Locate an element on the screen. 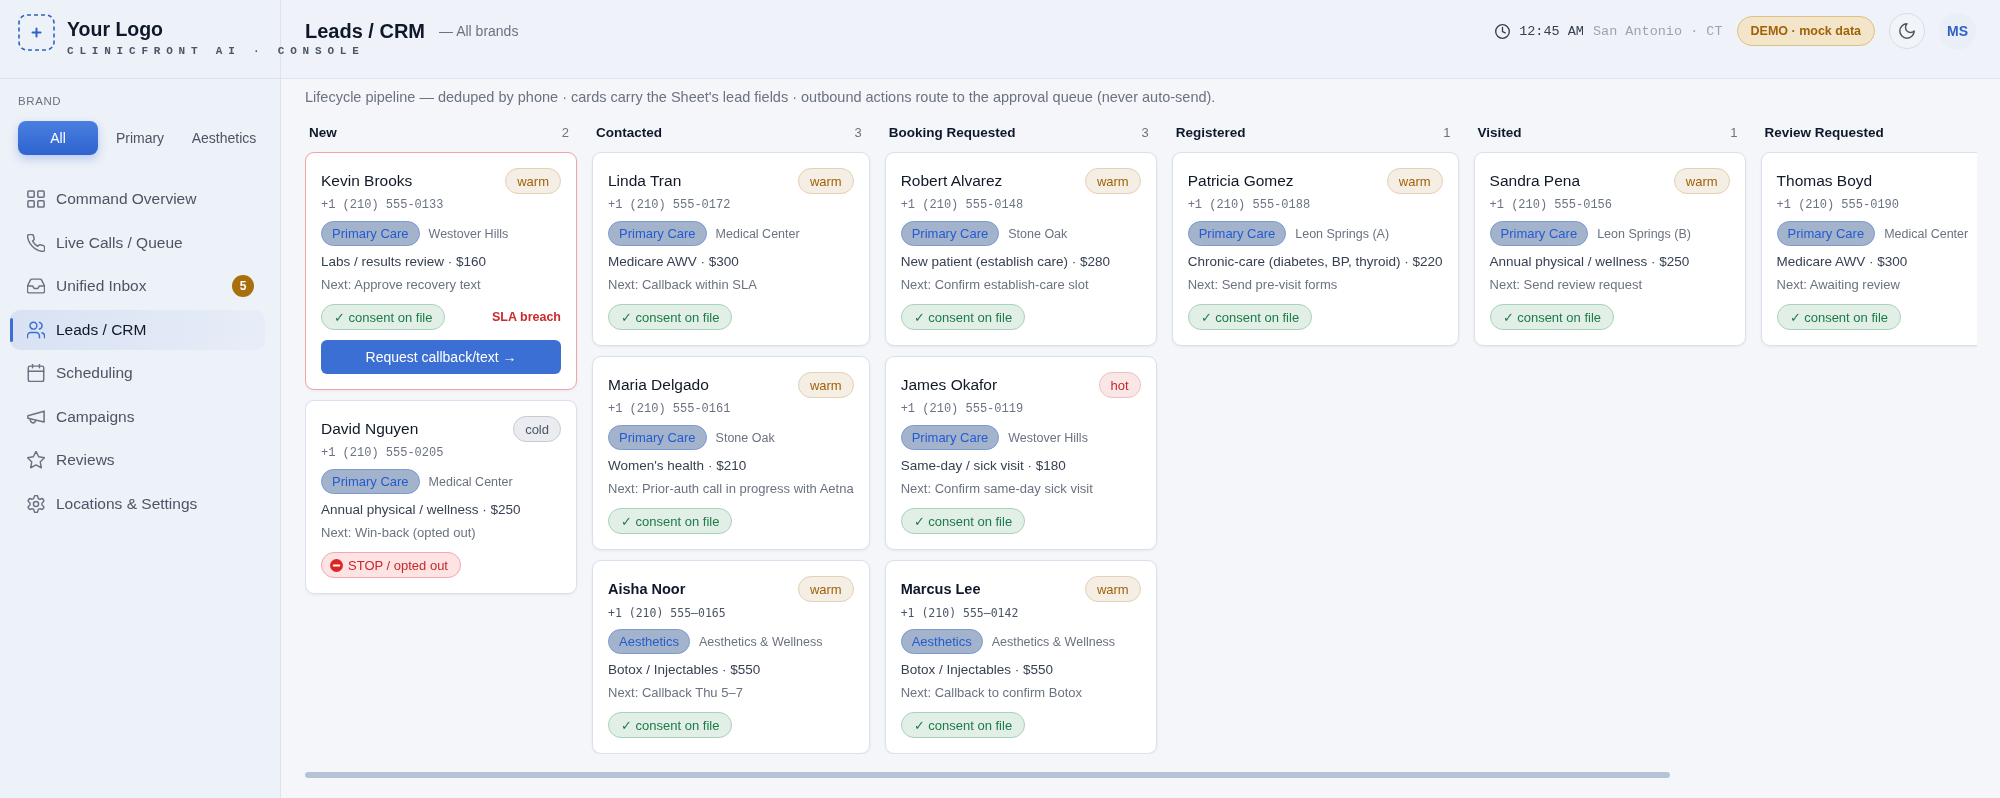  next-step-text: Next: Send review request is located at coordinates (1566, 285).